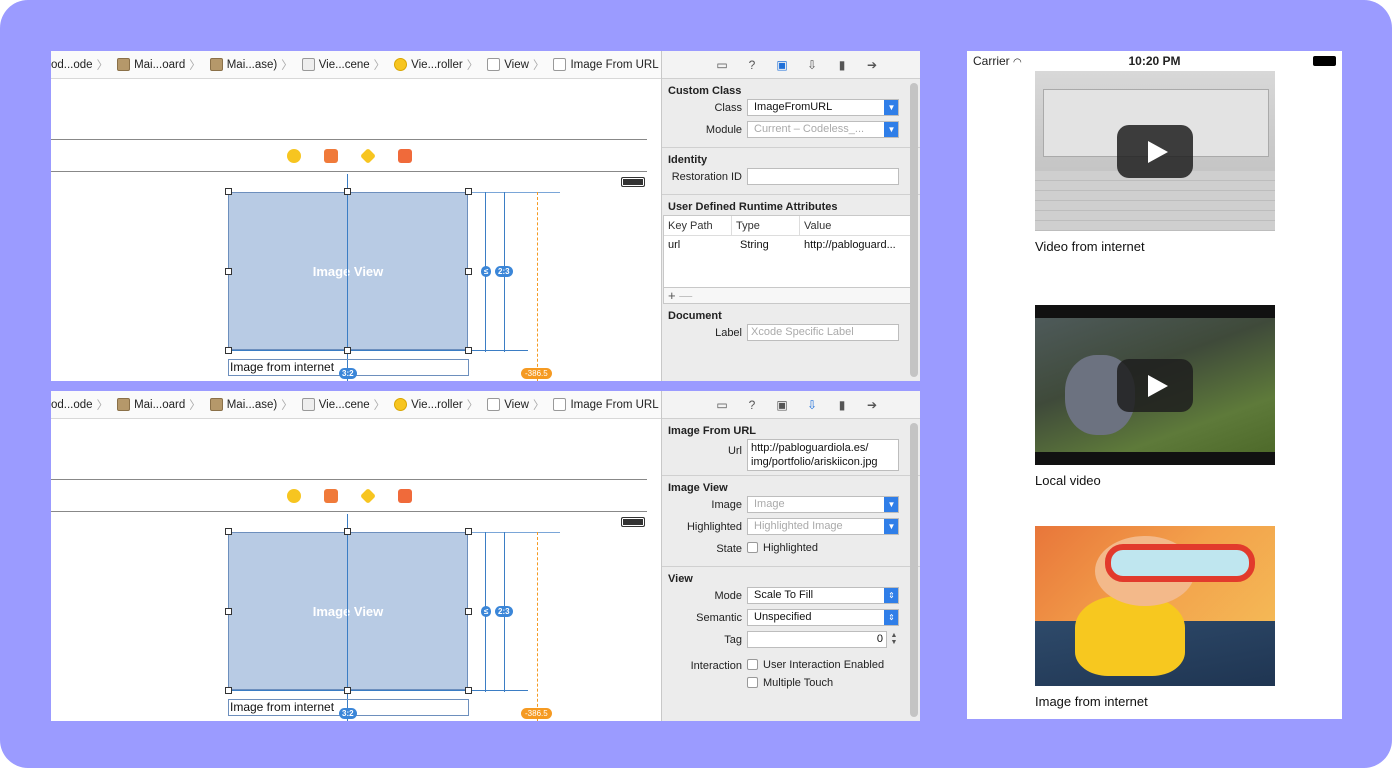 The image size is (1392, 768). I want to click on module-field: Current – Codeless_... ▼, so click(823, 129).